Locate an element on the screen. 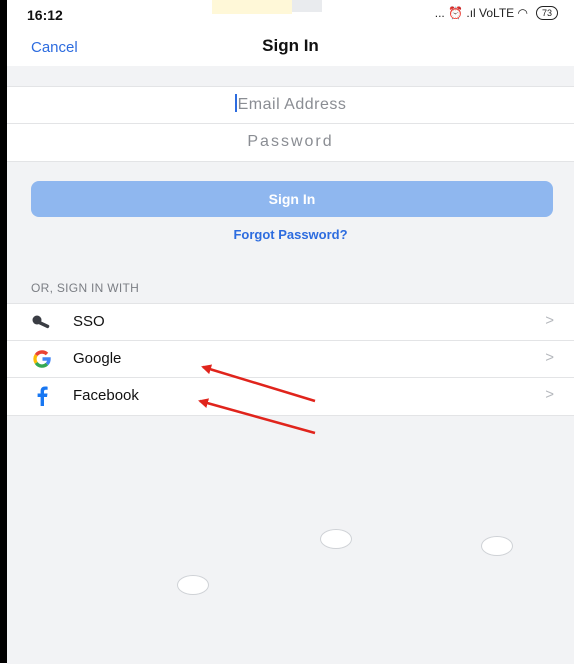  section-separator is located at coordinates (290, 76).